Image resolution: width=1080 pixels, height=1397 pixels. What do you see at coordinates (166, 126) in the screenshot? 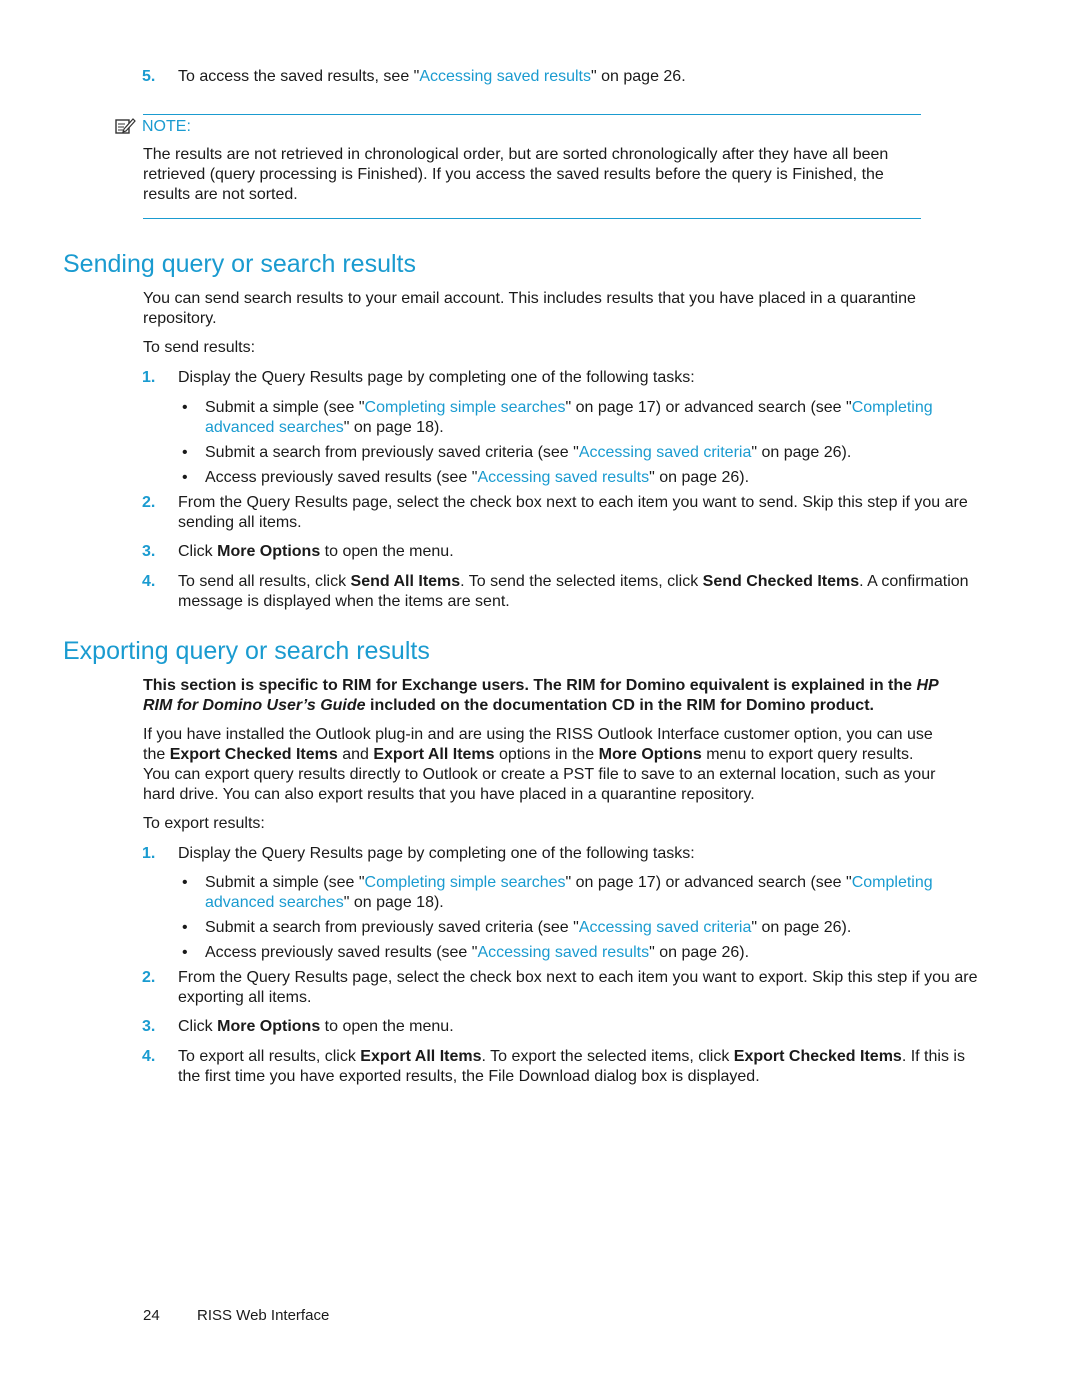
I see `note-label: NOTE:` at bounding box center [166, 126].